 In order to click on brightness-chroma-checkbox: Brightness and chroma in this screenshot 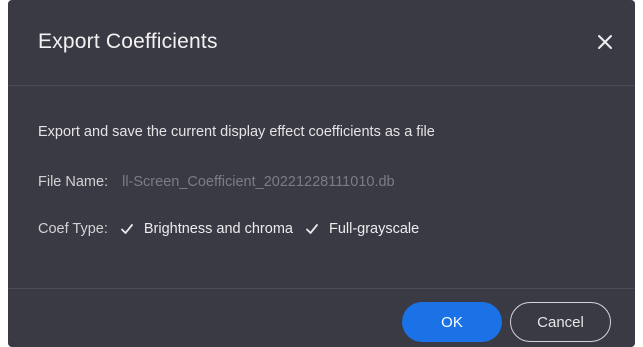, I will do `click(206, 229)`.